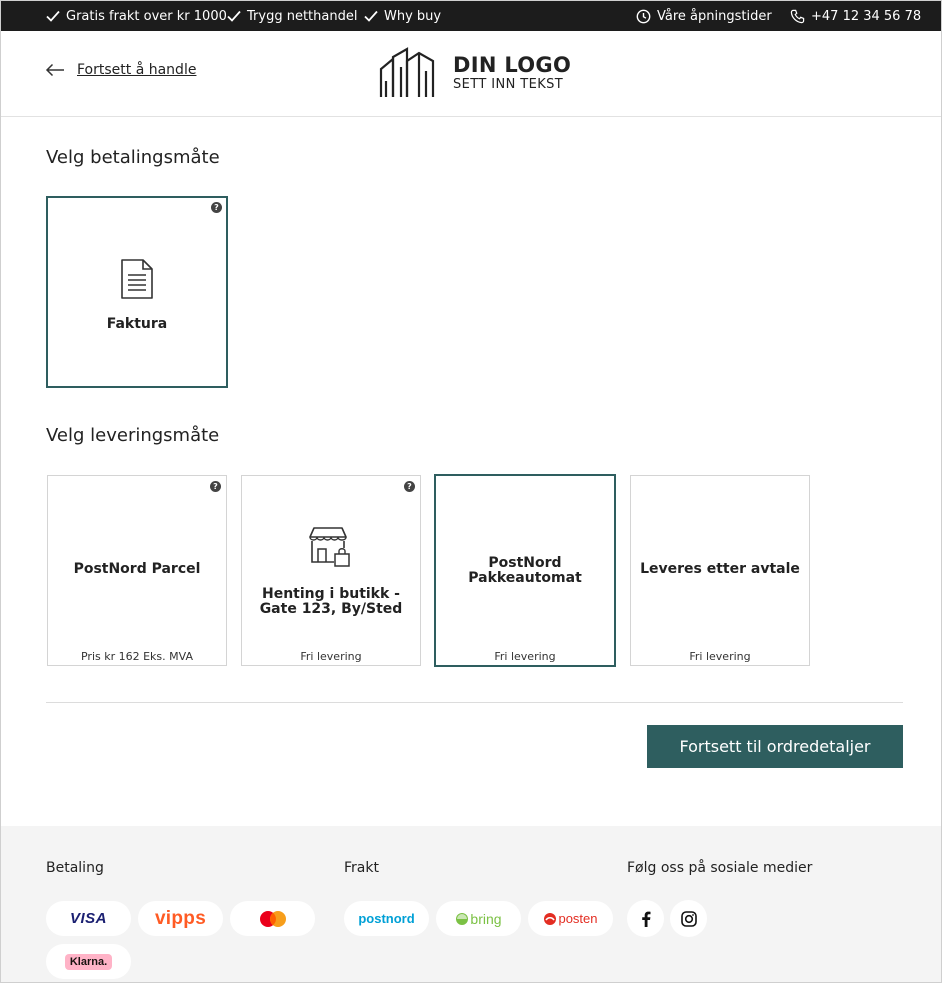  I want to click on usp-item: Gratis frakt over kr 1000, so click(136, 16).